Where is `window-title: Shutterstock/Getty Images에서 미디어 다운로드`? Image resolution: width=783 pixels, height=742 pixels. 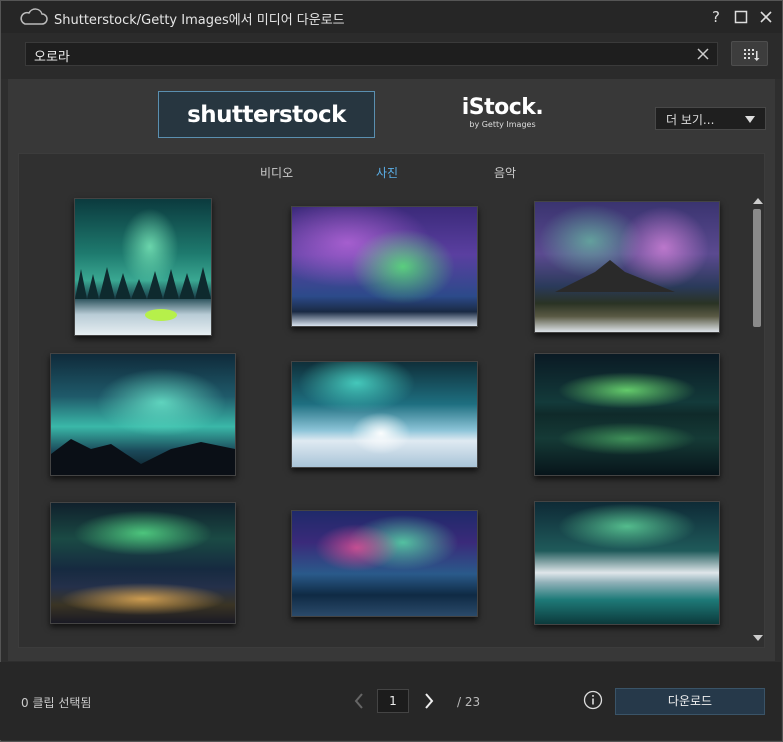 window-title: Shutterstock/Getty Images에서 미디어 다운로드 is located at coordinates (199, 20).